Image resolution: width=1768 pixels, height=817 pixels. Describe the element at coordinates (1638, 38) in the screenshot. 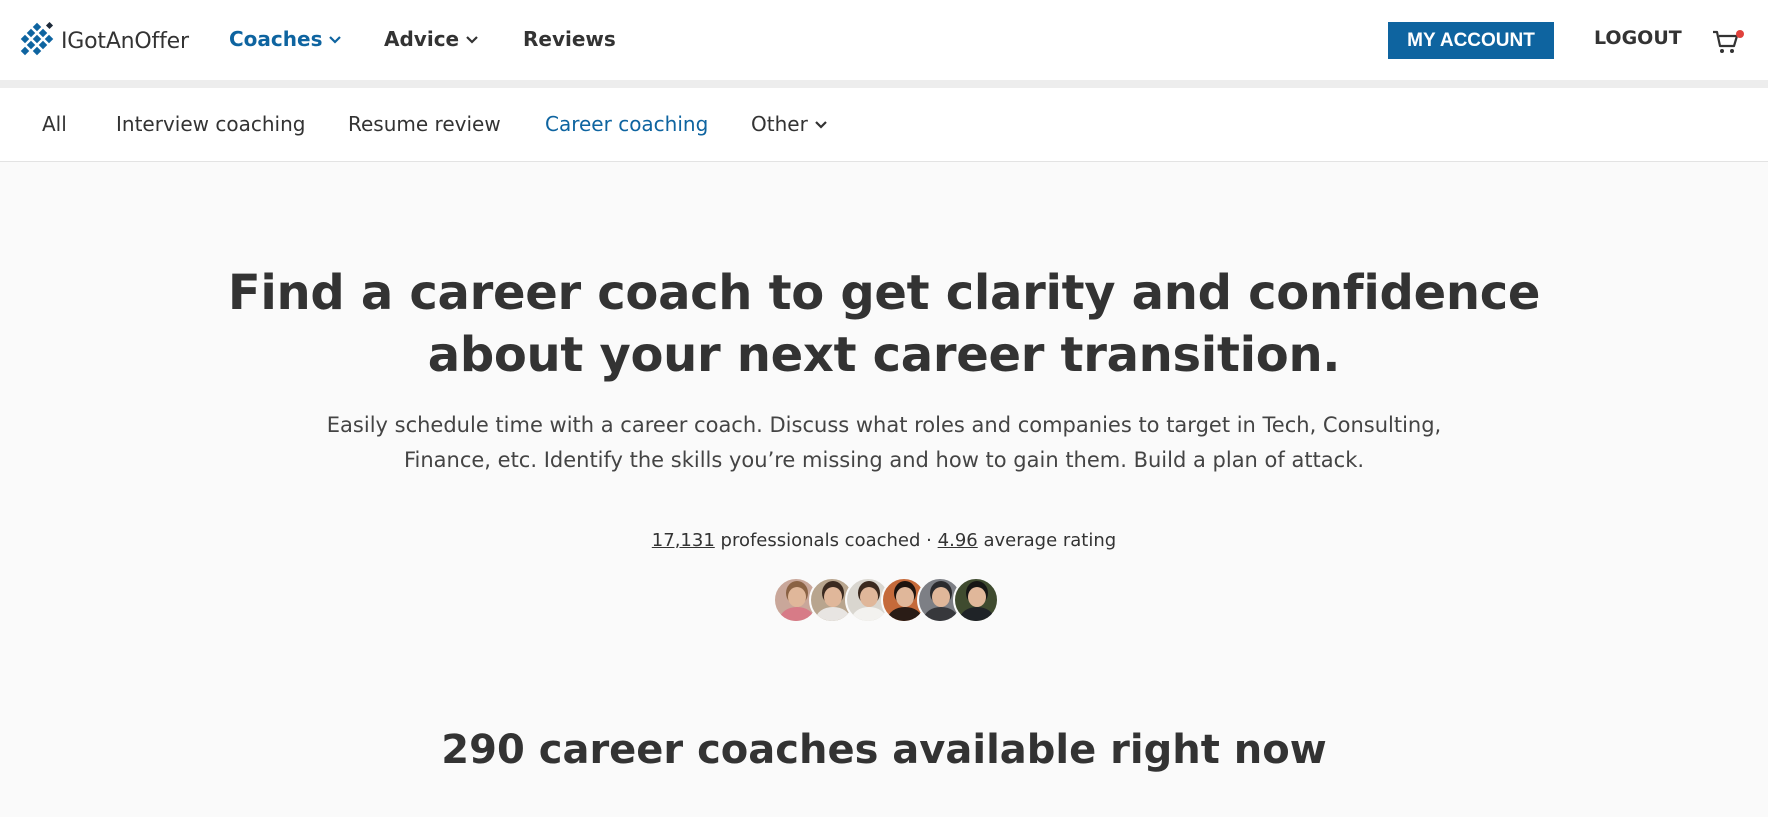

I see `logout-button: LOGOUT` at that location.